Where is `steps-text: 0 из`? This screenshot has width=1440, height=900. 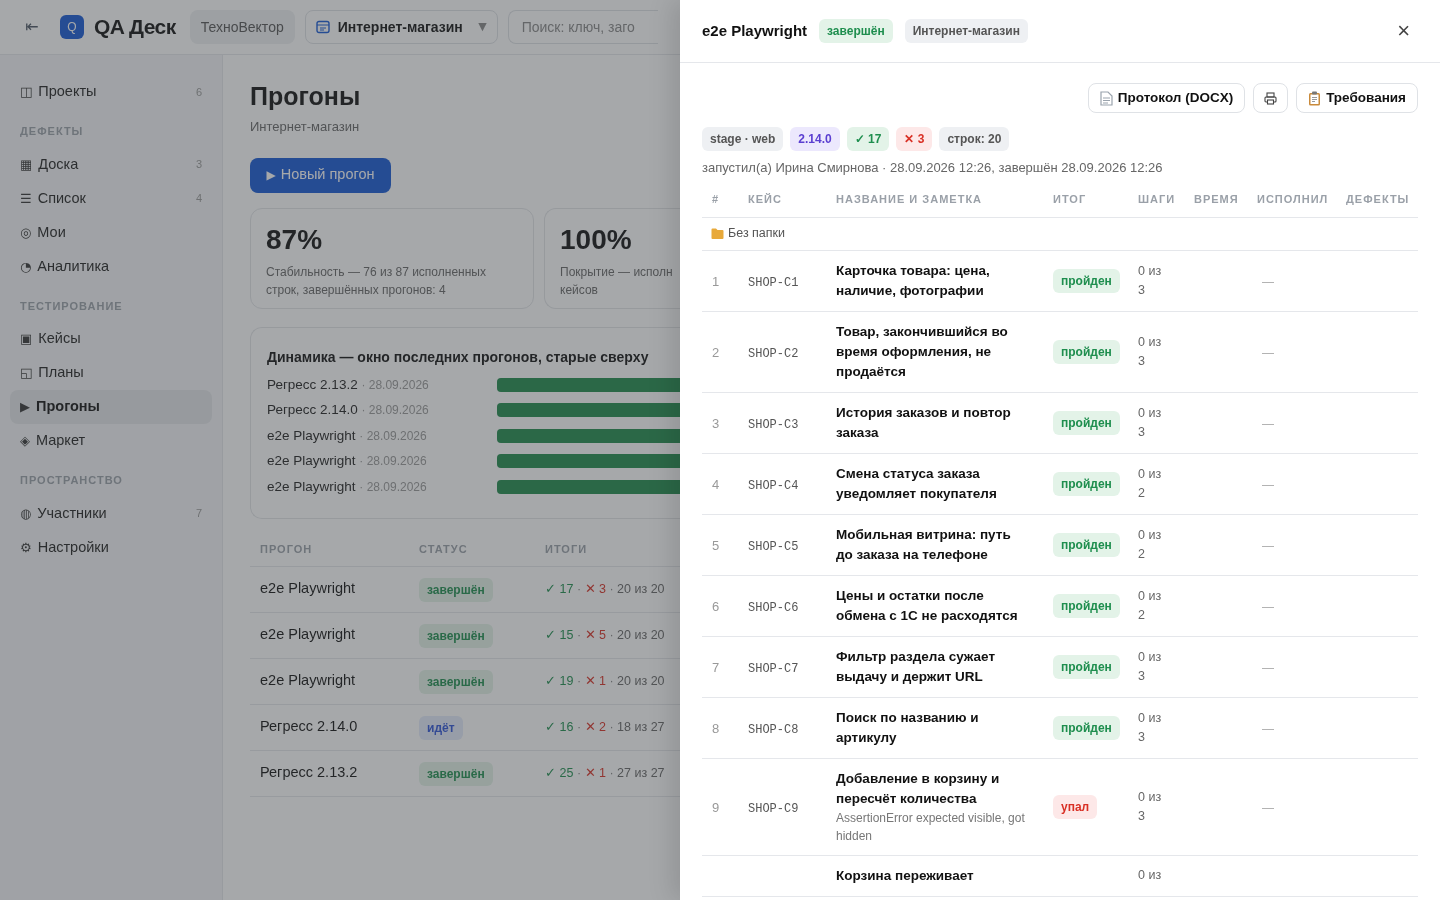 steps-text: 0 из is located at coordinates (1150, 875).